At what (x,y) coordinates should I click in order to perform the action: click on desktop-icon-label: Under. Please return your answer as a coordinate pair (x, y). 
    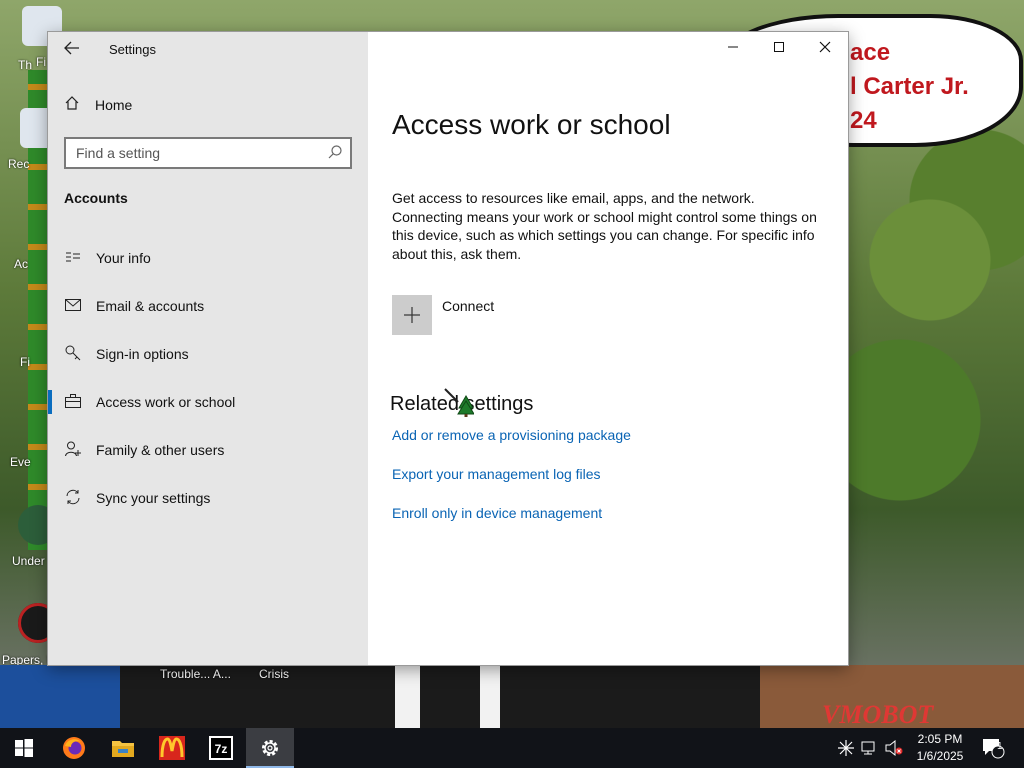
    Looking at the image, I should click on (28, 561).